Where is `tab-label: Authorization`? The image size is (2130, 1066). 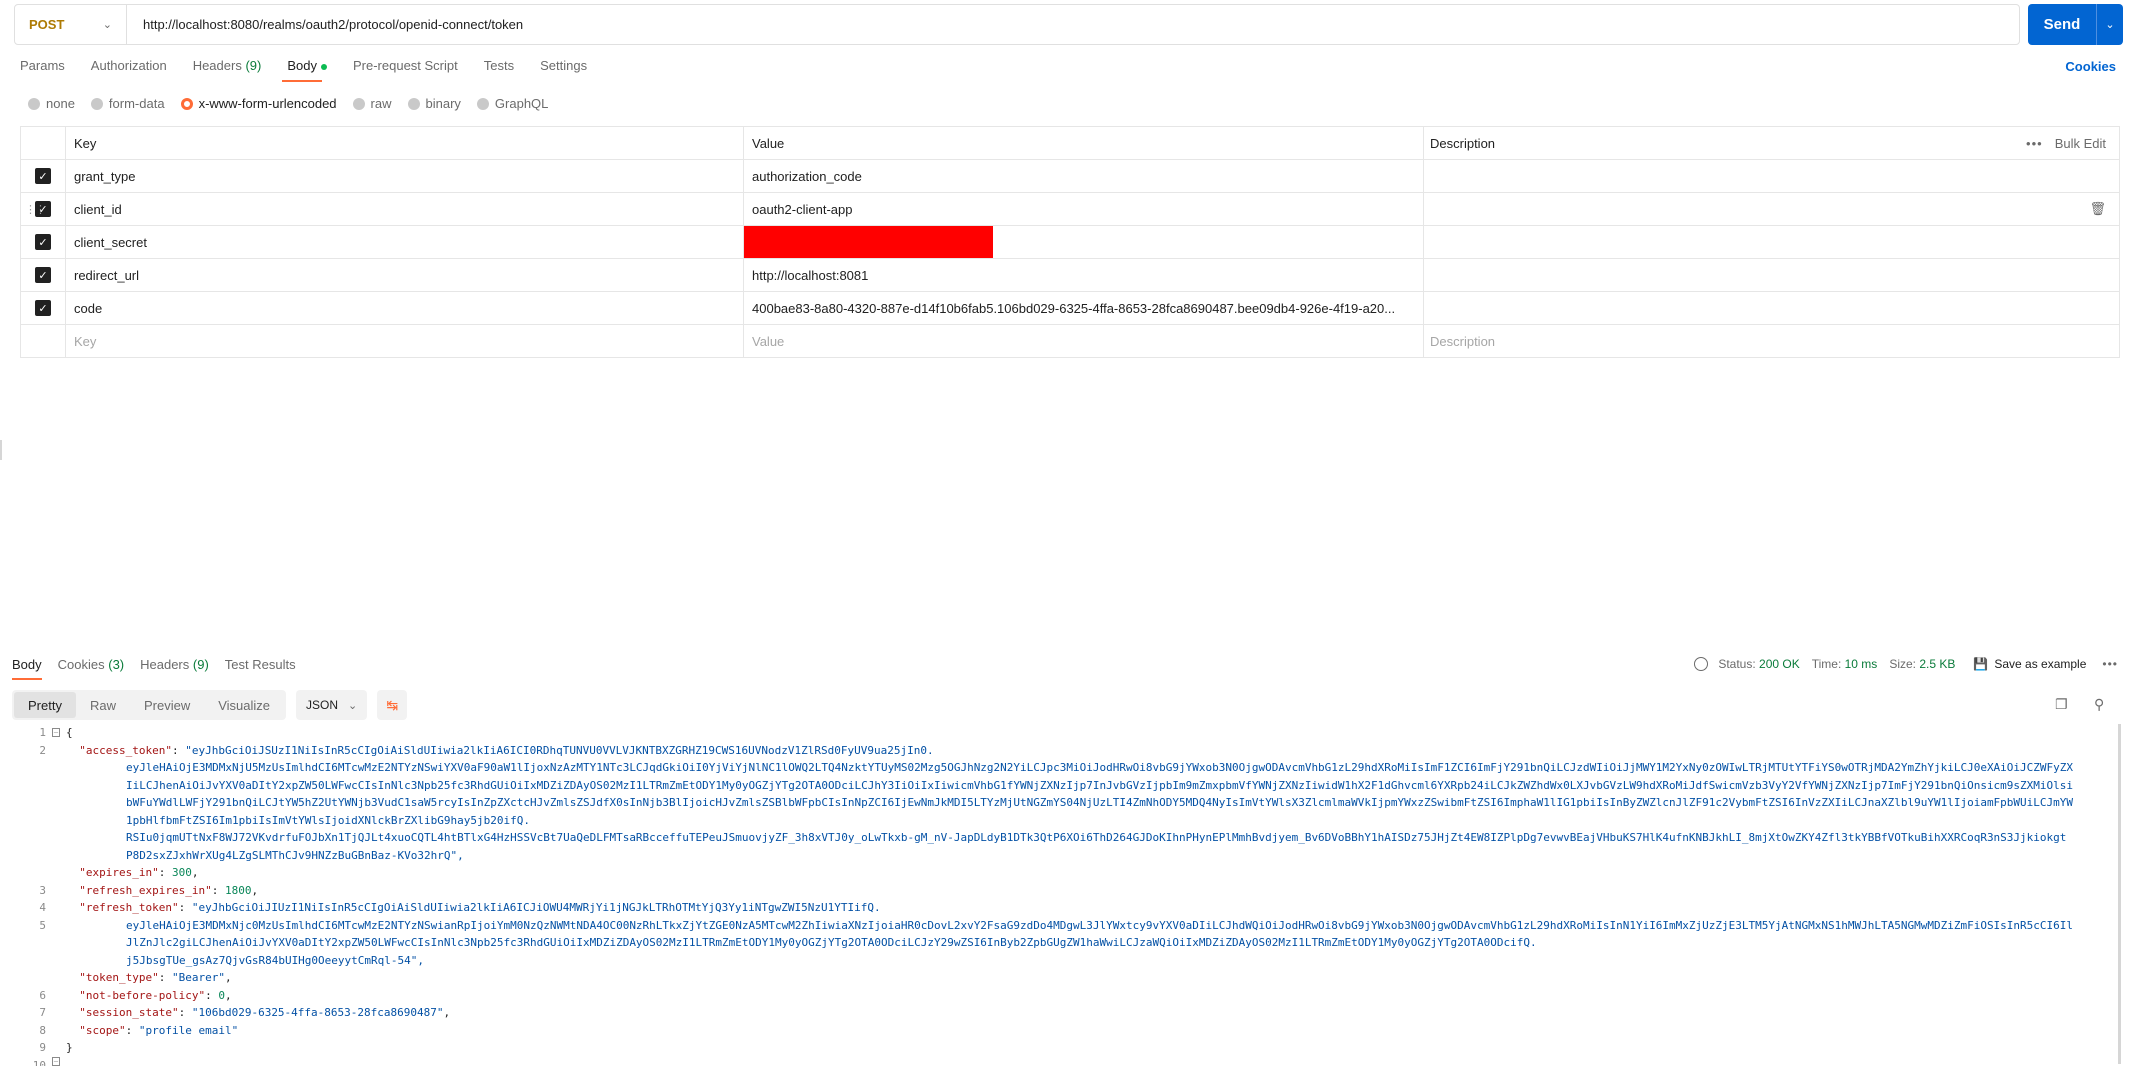 tab-label: Authorization is located at coordinates (128, 65).